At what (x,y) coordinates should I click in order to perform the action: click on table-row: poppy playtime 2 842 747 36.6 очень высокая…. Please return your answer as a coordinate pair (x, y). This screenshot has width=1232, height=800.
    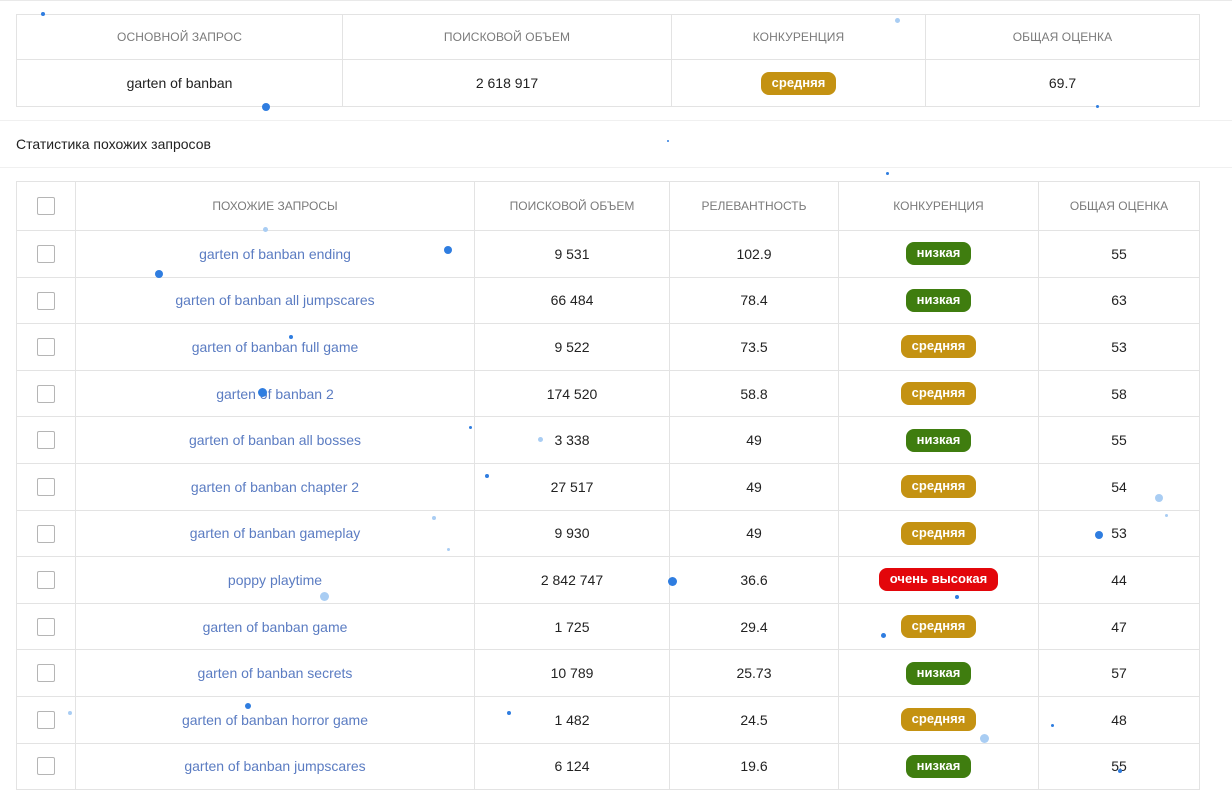
    Looking at the image, I should click on (608, 580).